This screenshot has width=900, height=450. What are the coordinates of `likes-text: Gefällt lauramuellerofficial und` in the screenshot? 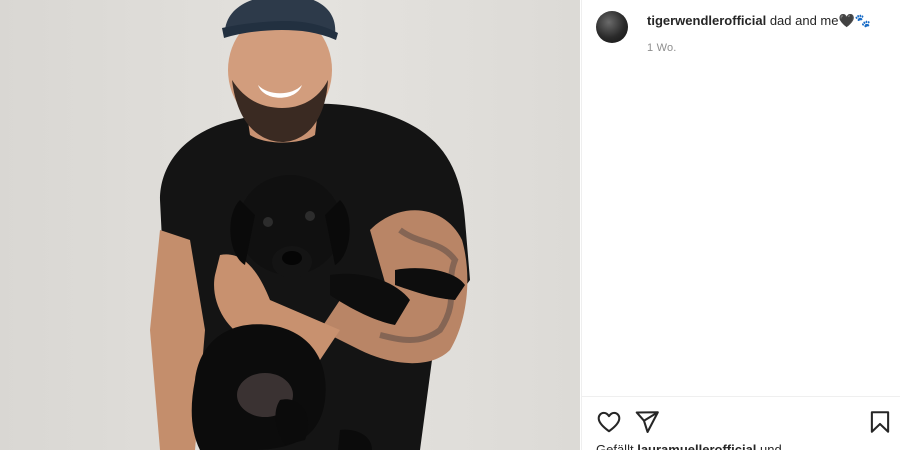 It's located at (689, 446).